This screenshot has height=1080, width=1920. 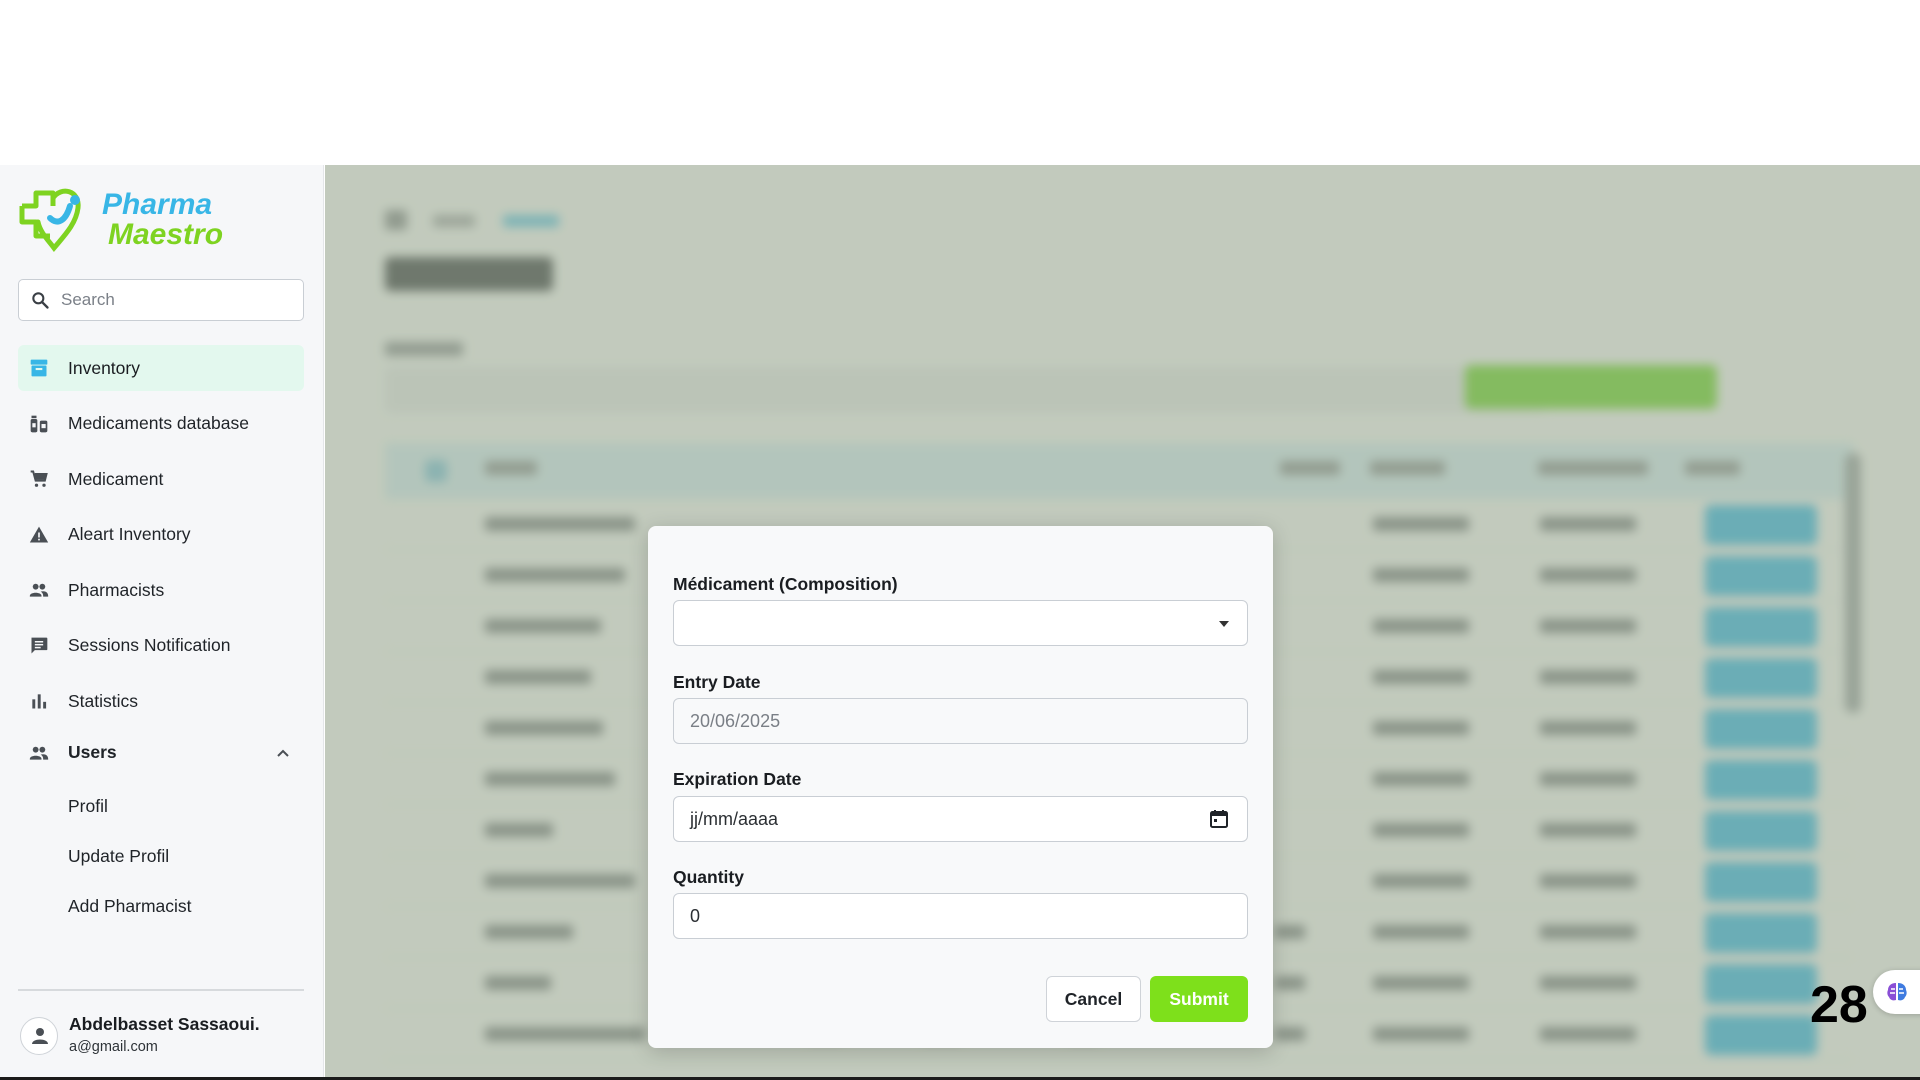 I want to click on sidebar-item-label: Pharmacists, so click(x=116, y=589).